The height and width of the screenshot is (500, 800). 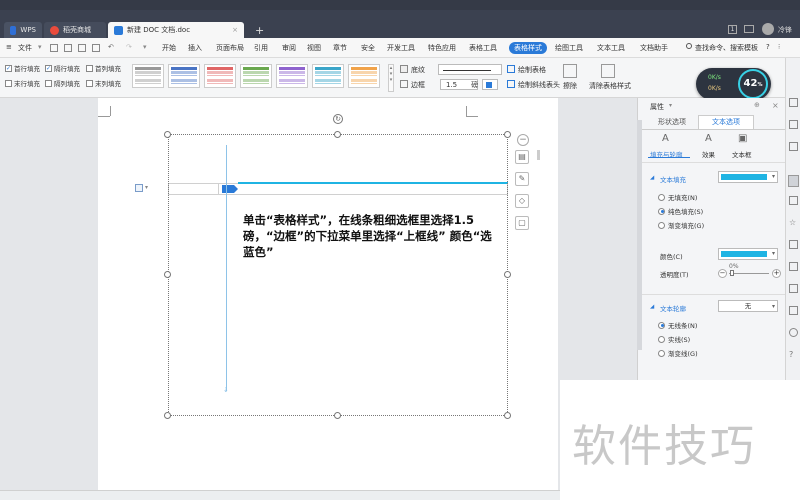 I want to click on pen-icon: ✎, so click(x=522, y=179).